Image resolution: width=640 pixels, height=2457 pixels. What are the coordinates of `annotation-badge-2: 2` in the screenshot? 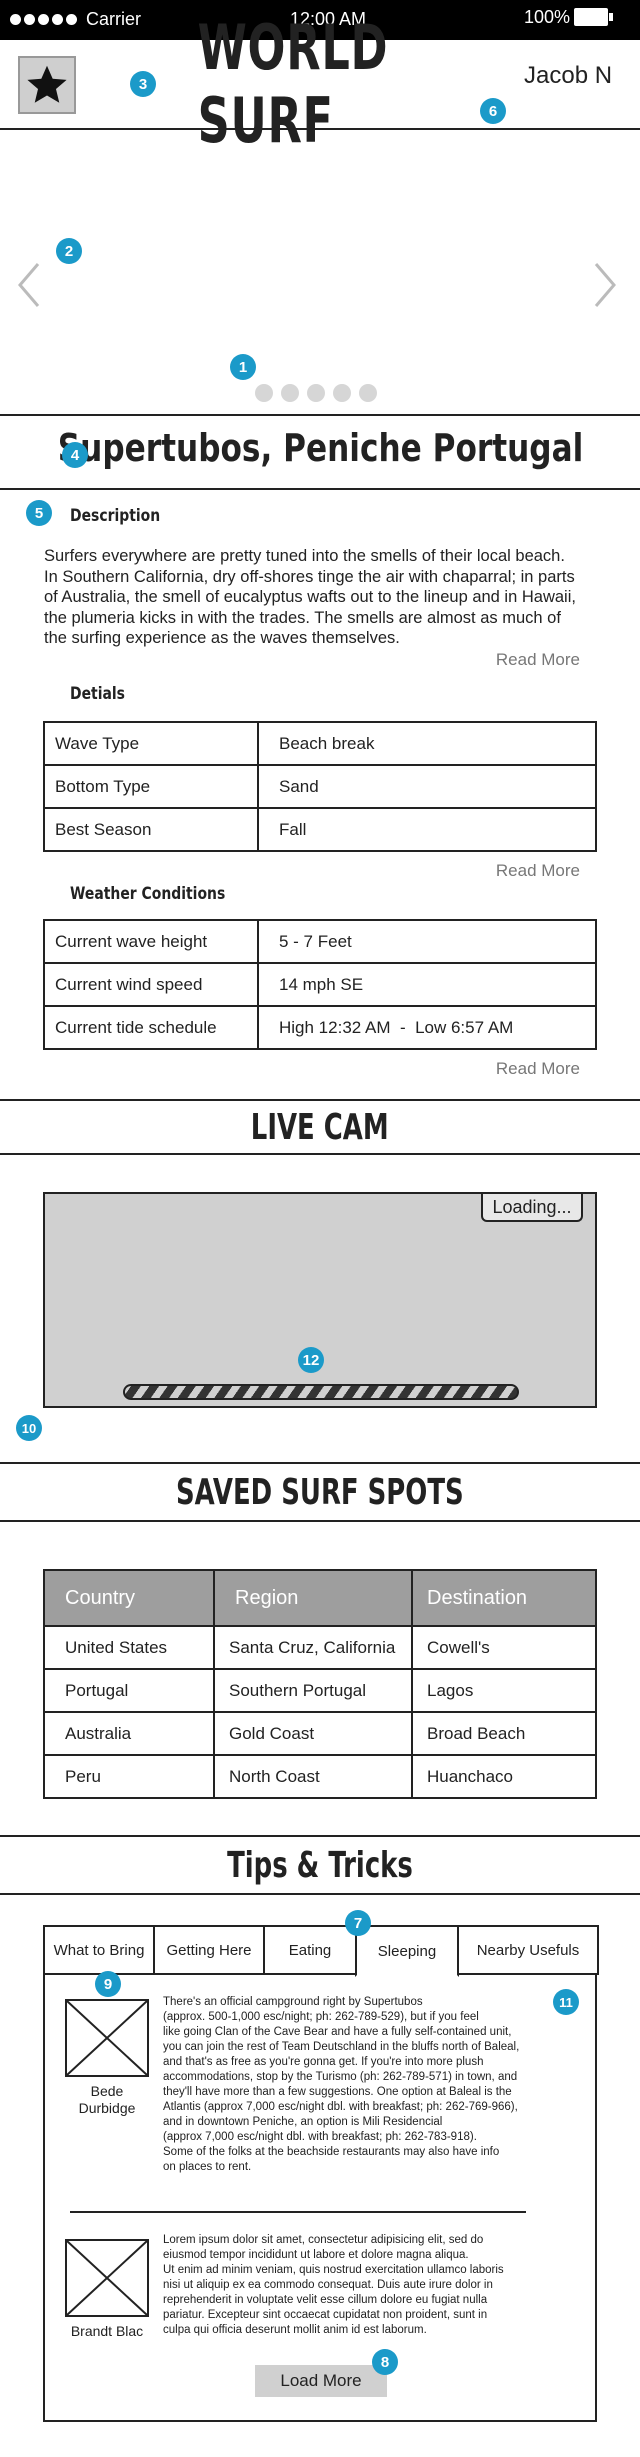 It's located at (69, 251).